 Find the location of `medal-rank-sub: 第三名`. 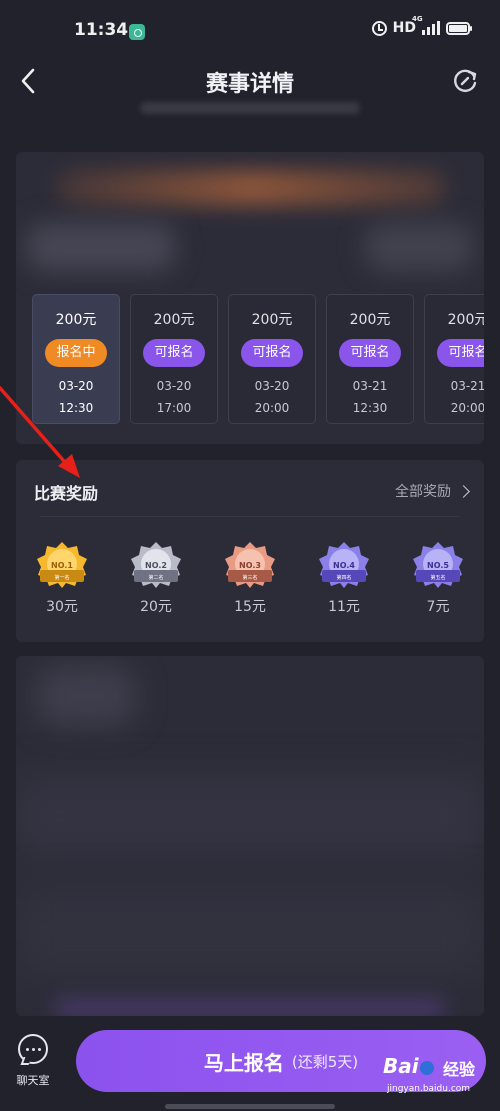

medal-rank-sub: 第三名 is located at coordinates (249, 577).